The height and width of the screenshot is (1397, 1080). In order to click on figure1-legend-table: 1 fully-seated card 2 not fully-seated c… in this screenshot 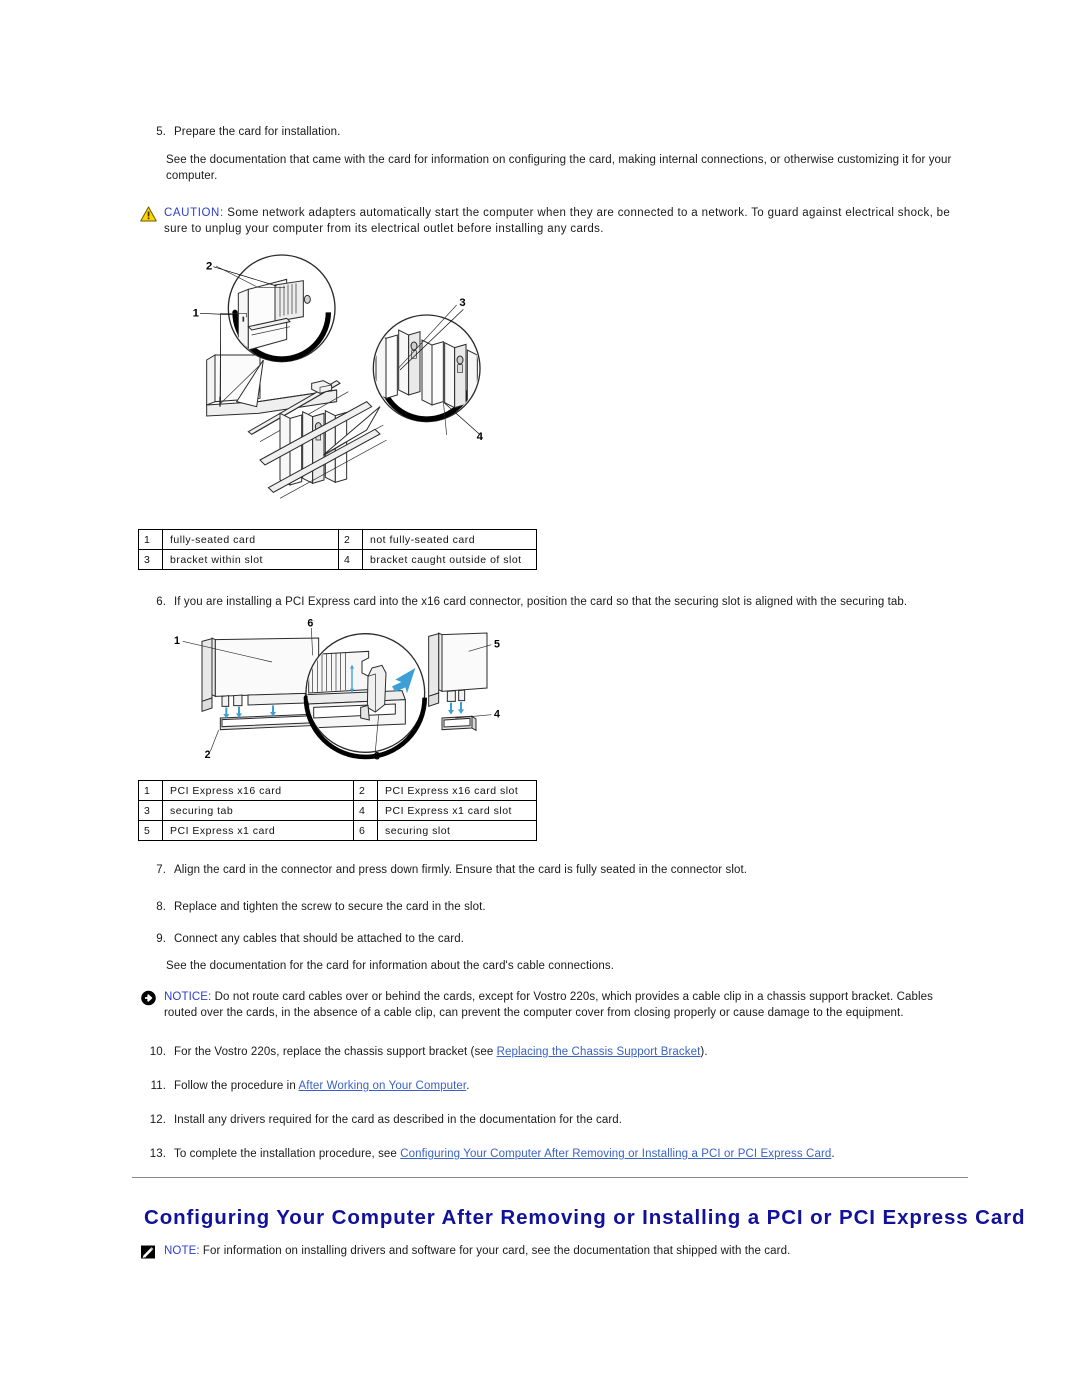, I will do `click(337, 549)`.